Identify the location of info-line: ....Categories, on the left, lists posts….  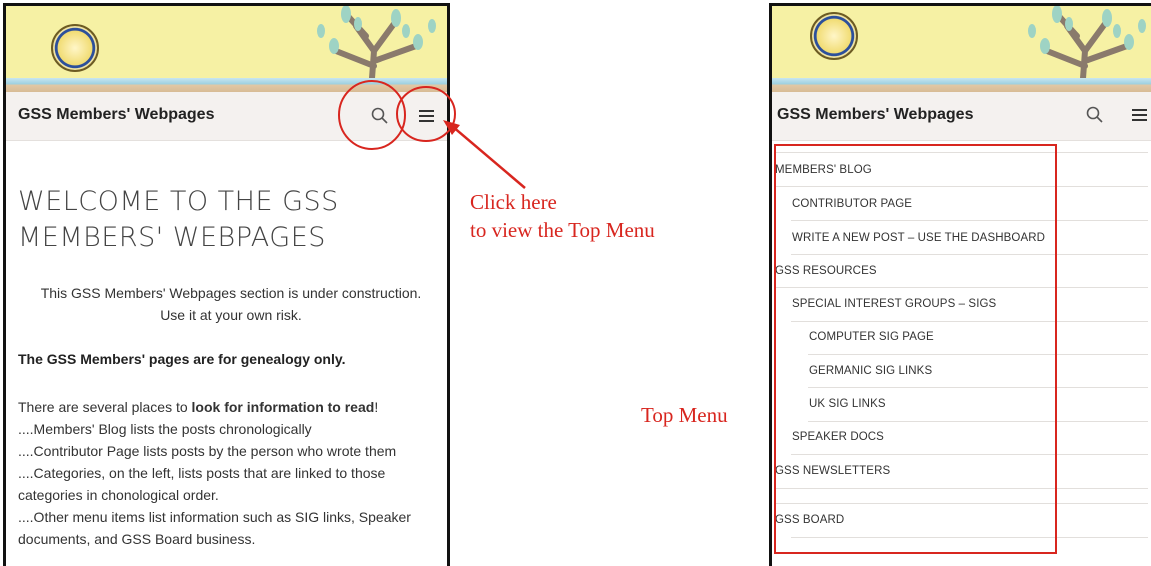
(202, 484).